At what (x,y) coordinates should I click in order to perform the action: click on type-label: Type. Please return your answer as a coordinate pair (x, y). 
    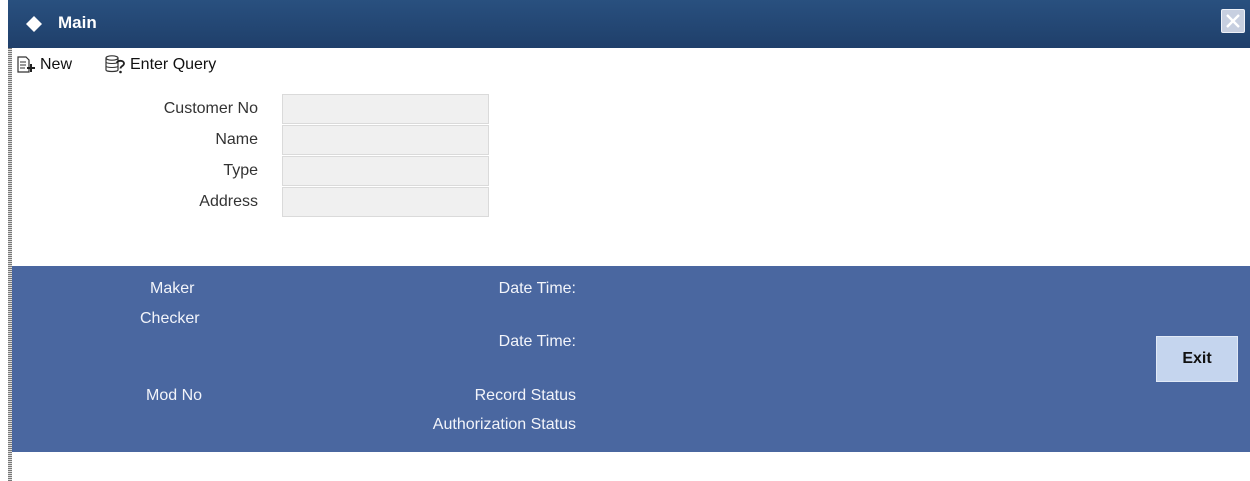
    Looking at the image, I should click on (240, 170).